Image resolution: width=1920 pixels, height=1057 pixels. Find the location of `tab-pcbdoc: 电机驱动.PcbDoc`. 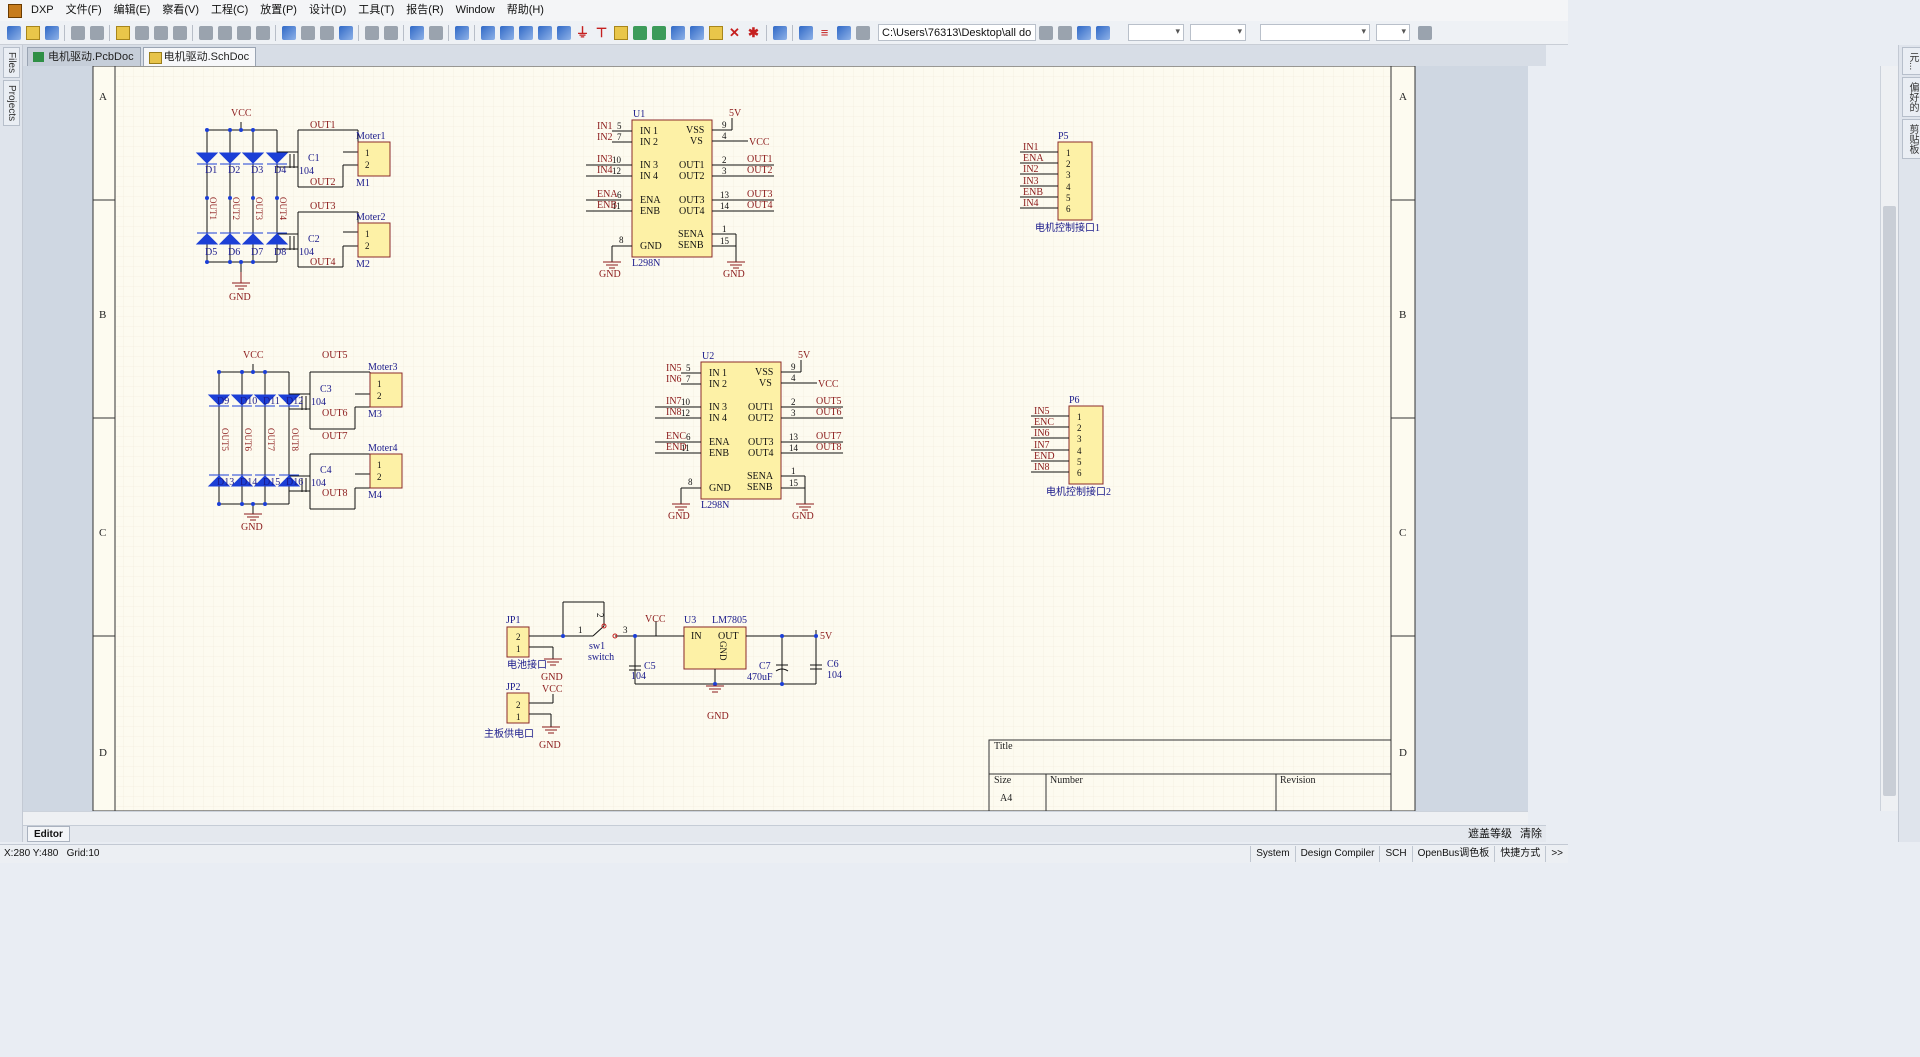

tab-pcbdoc: 电机驱动.PcbDoc is located at coordinates (84, 56).